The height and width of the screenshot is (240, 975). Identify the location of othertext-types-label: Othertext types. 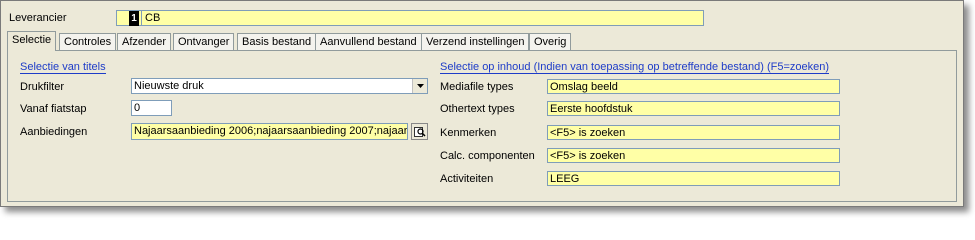
(477, 109).